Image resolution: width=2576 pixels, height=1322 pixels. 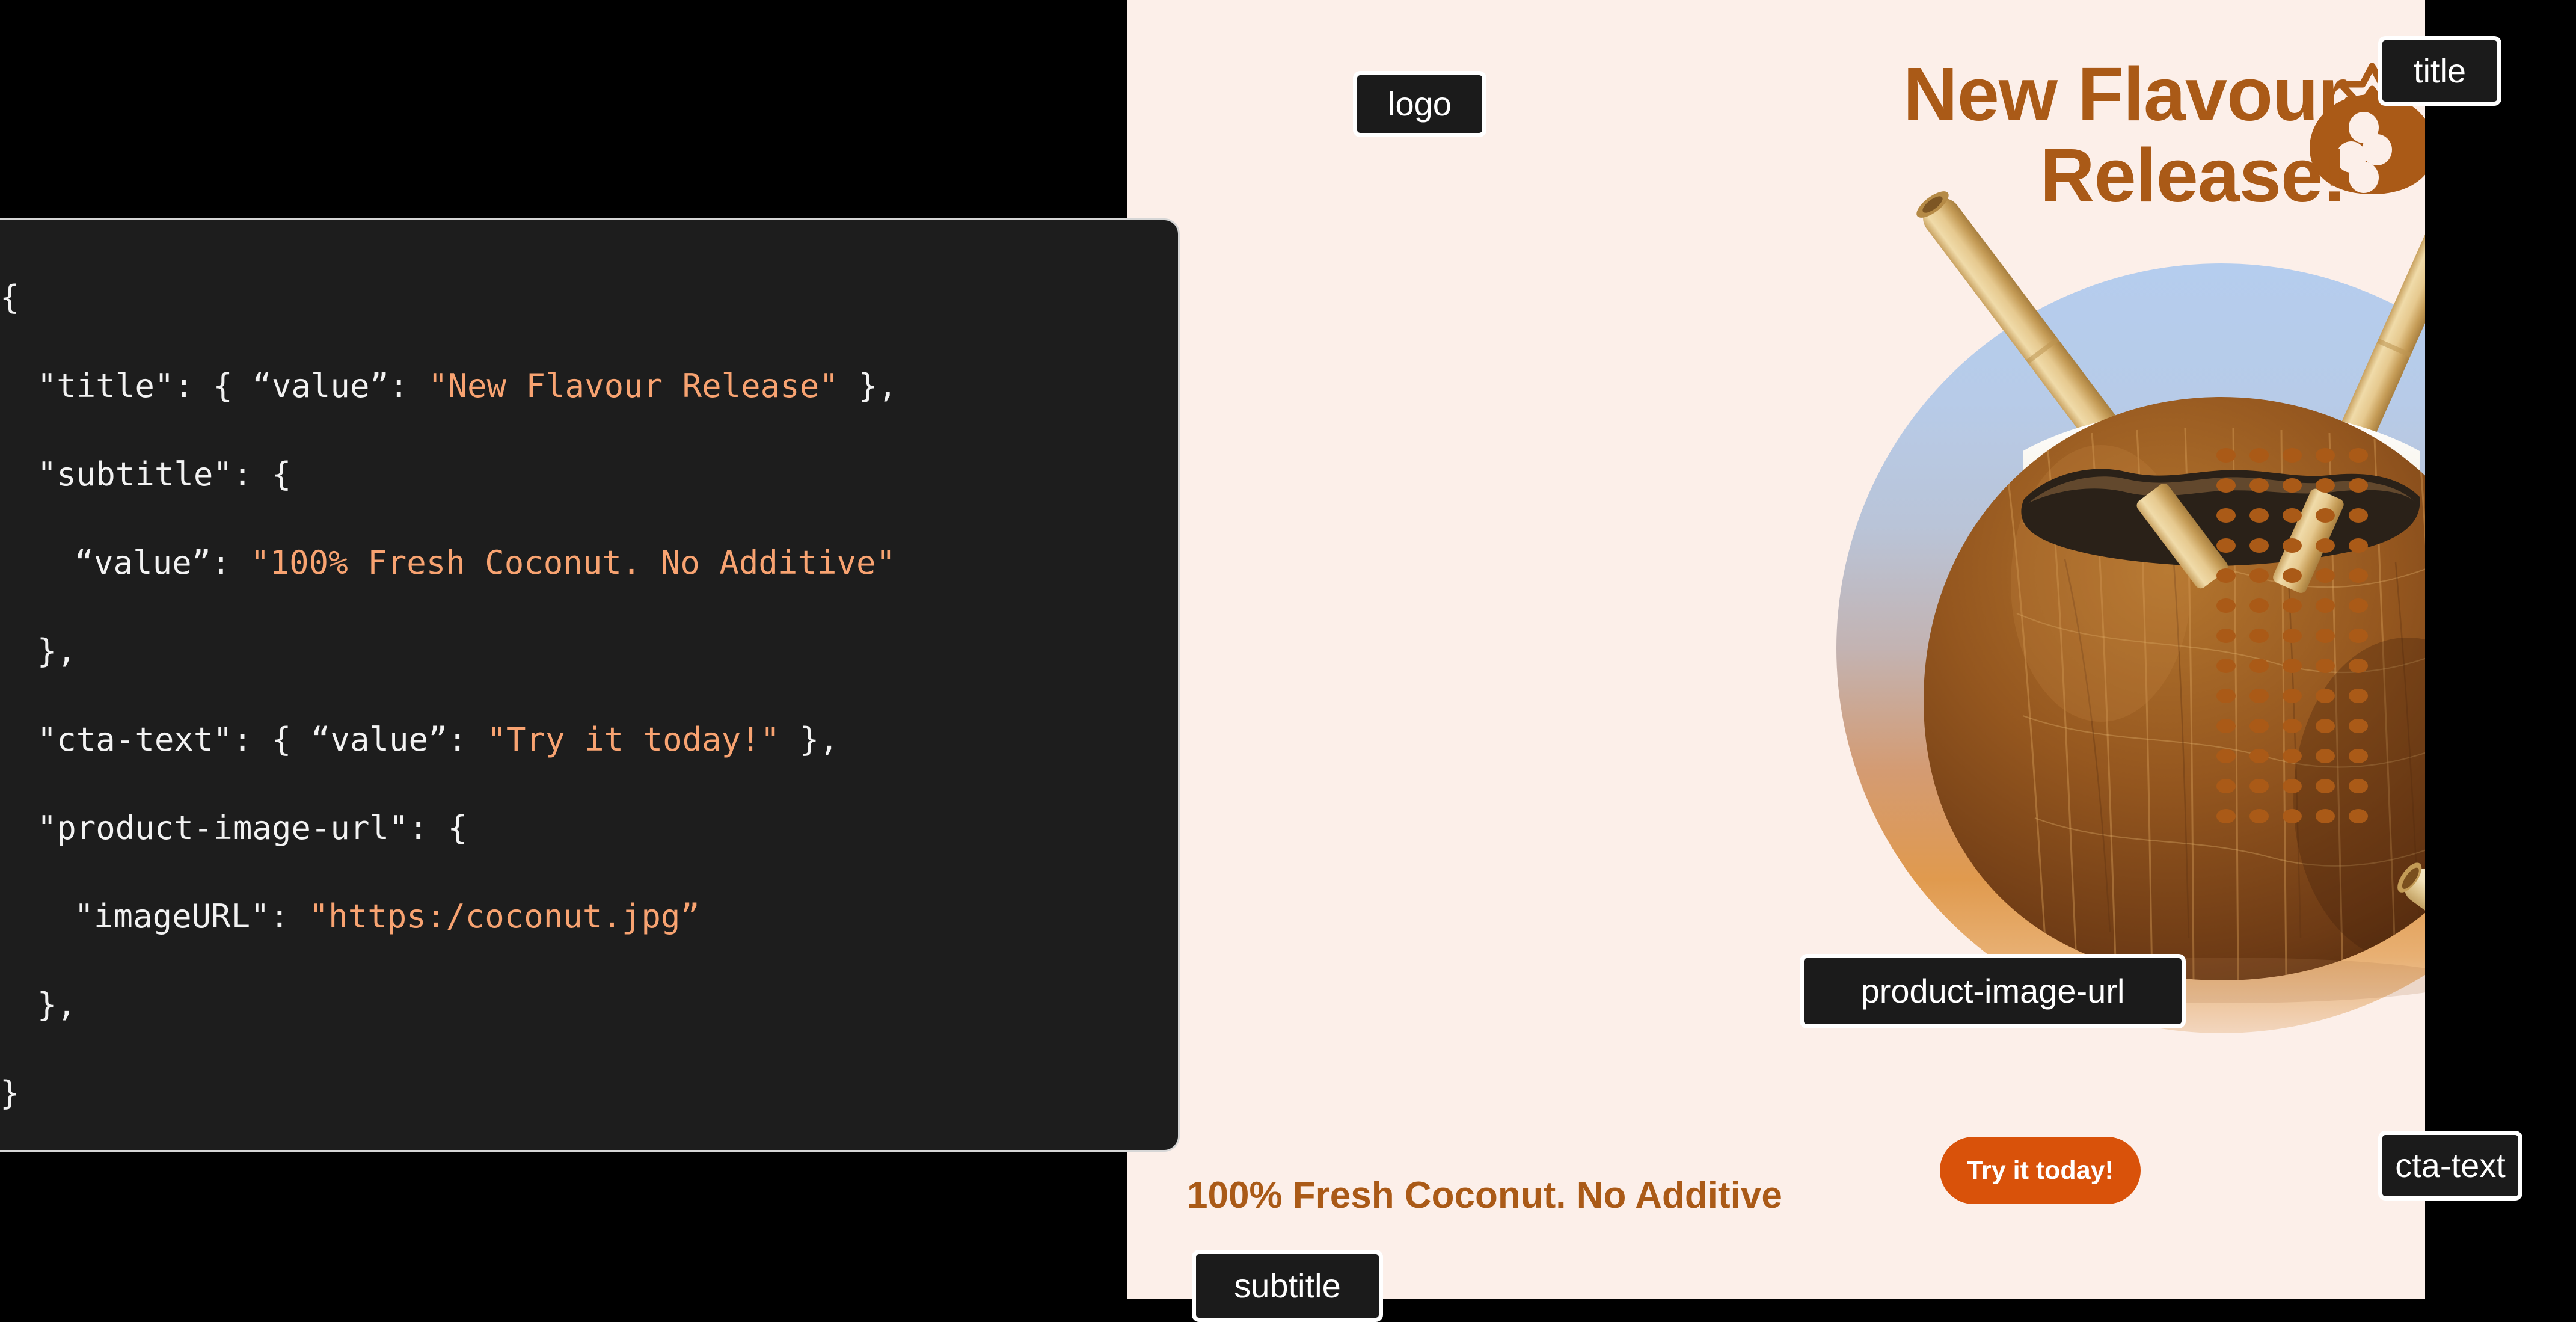 I want to click on code-line: "subtitle": {, so click(x=164, y=474).